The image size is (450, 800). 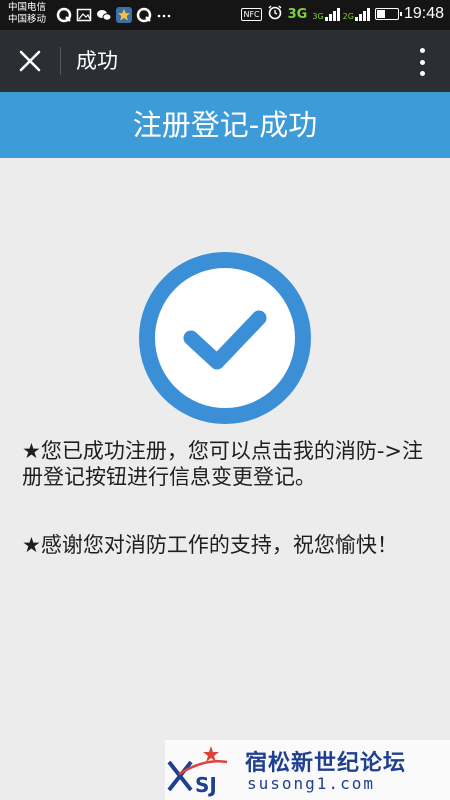 I want to click on forum-watermark: SJ 宿松新世纪论坛 susong1.com, so click(x=307, y=770).